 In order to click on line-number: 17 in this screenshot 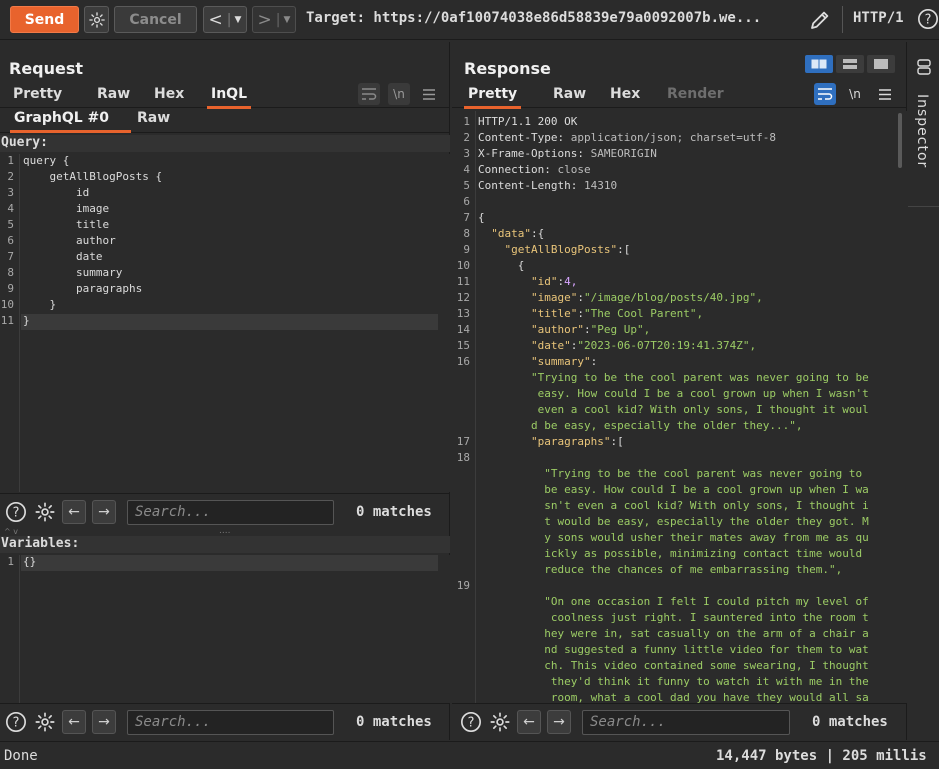, I will do `click(463, 441)`.